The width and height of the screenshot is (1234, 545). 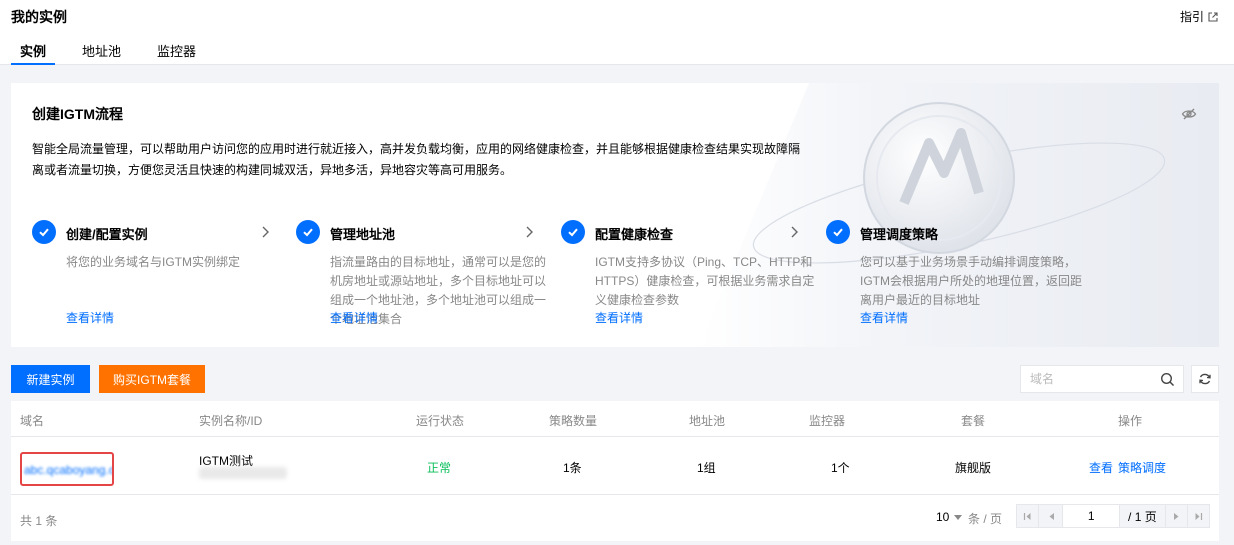 I want to click on guide-card-title: 创建IGTM流程, so click(x=77, y=114).